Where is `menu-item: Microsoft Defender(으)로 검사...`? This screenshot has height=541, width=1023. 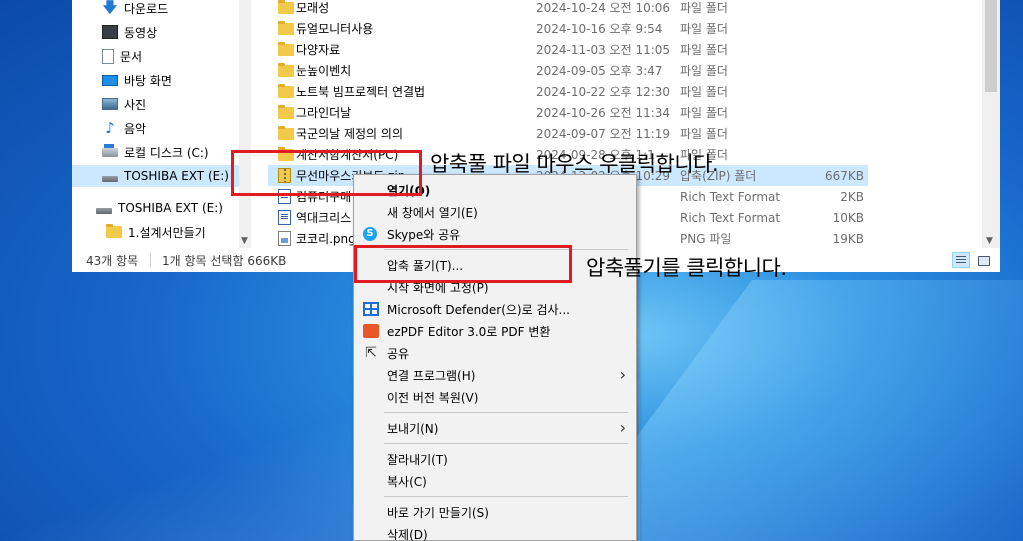
menu-item: Microsoft Defender(으)로 검사... is located at coordinates (495, 309).